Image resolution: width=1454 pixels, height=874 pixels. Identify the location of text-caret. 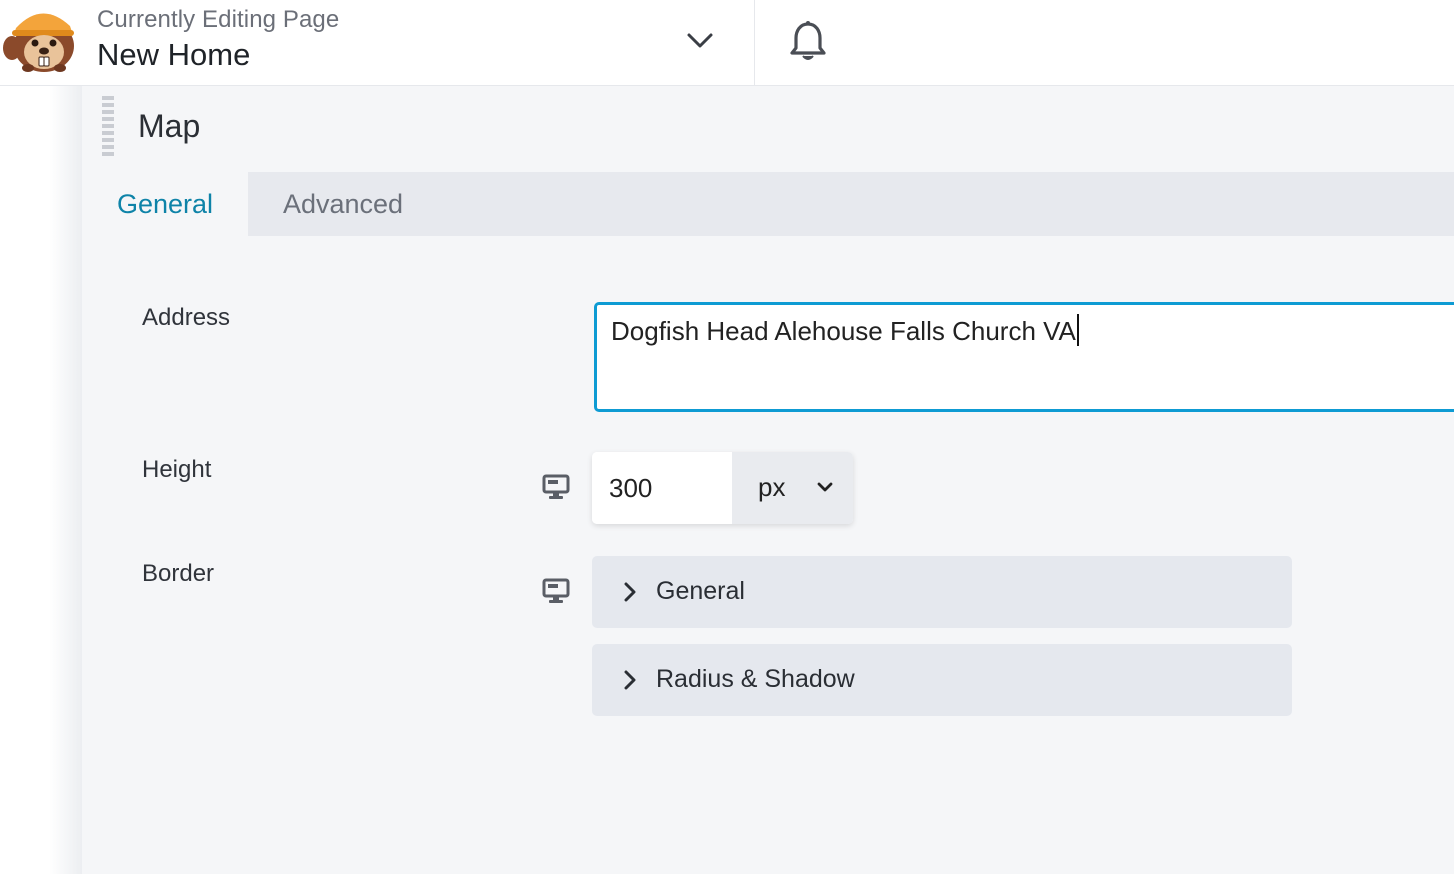
(1077, 330).